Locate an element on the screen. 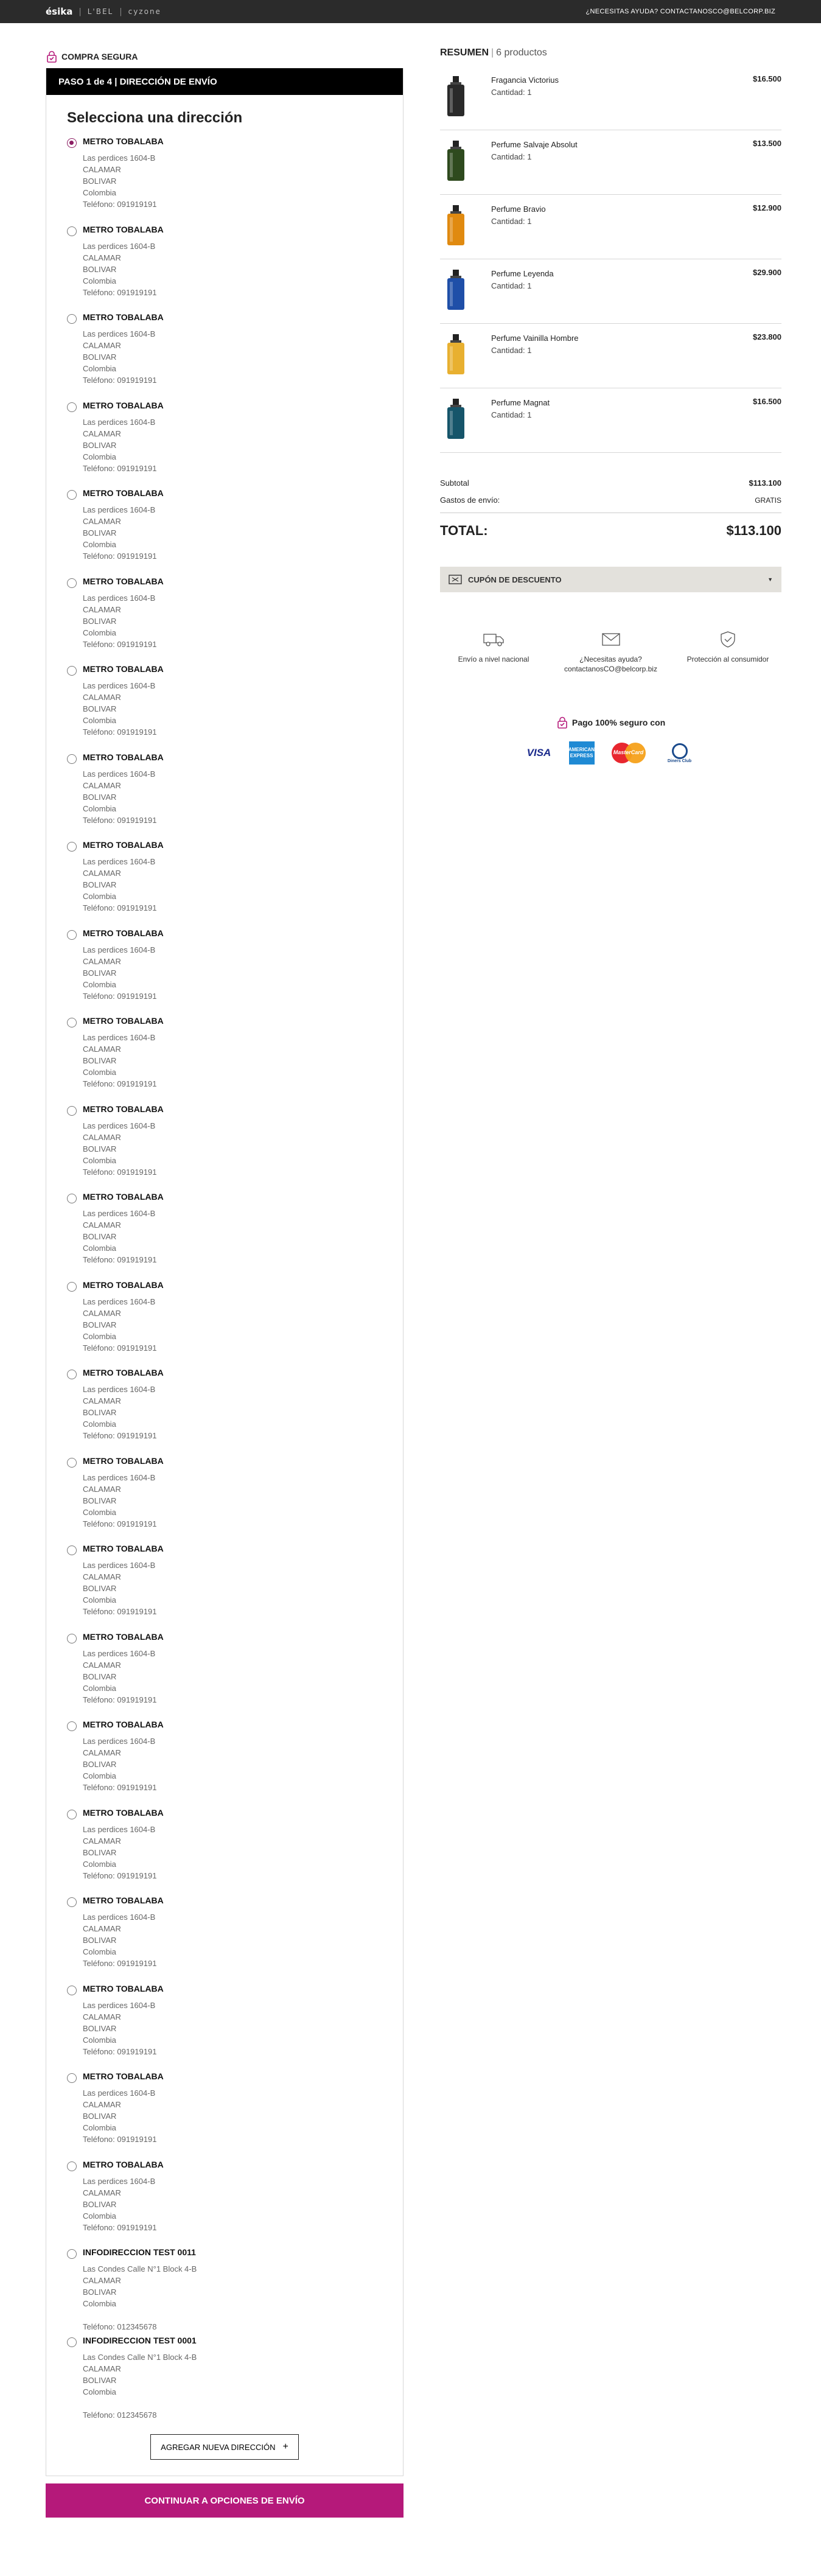 This screenshot has width=821, height=2576. product-price: $12.900 is located at coordinates (767, 207).